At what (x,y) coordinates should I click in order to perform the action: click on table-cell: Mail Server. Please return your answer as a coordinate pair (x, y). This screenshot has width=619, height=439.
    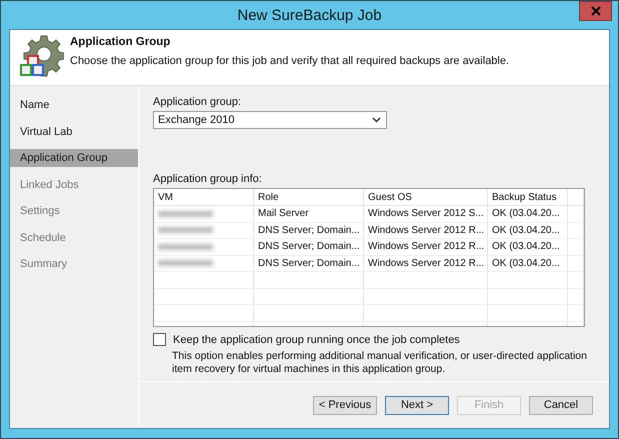
    Looking at the image, I should click on (309, 214).